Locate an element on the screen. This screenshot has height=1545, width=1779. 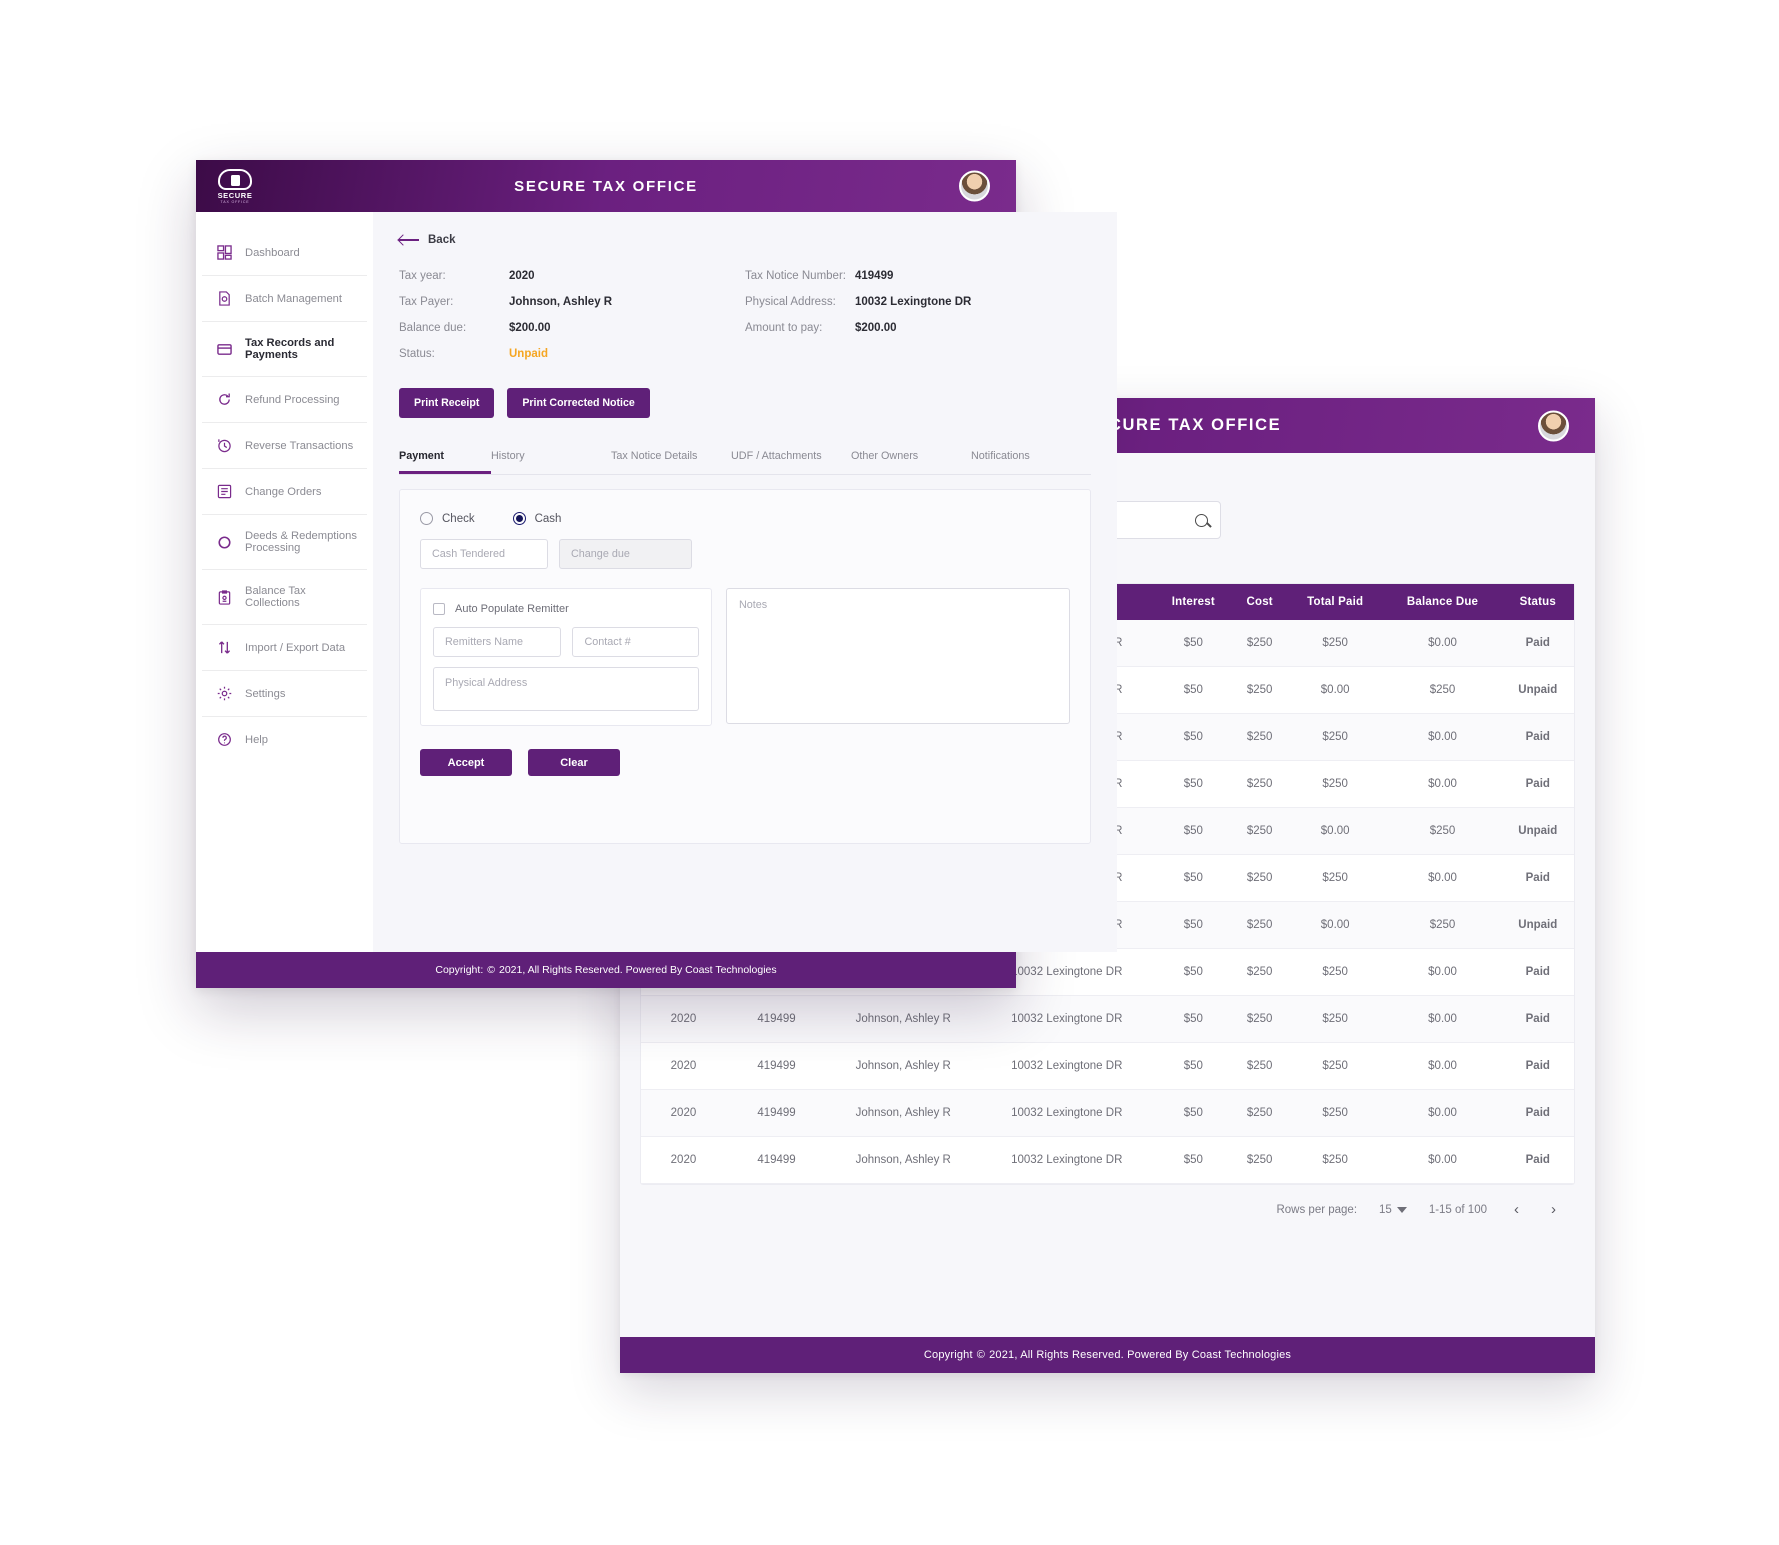
sidebar-item-balance-tax-collections: Balance Tax Collections is located at coordinates (284, 597).